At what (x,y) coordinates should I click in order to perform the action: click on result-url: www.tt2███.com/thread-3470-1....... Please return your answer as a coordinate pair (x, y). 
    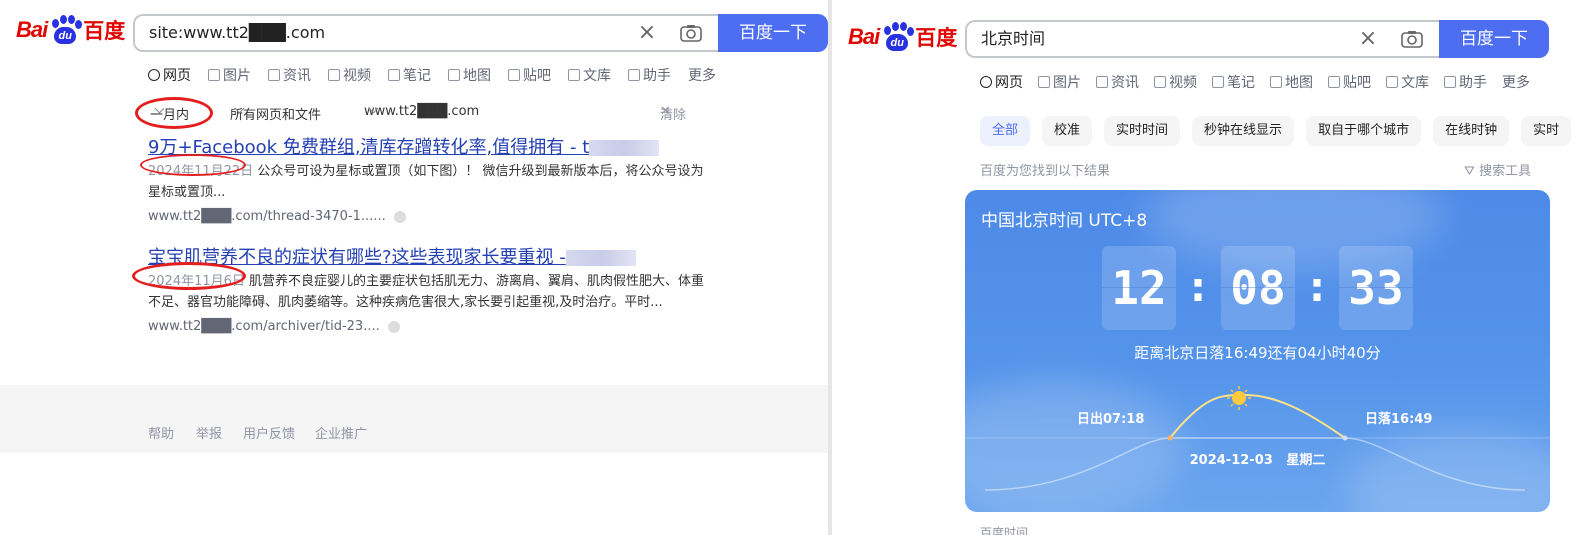
    Looking at the image, I should click on (428, 216).